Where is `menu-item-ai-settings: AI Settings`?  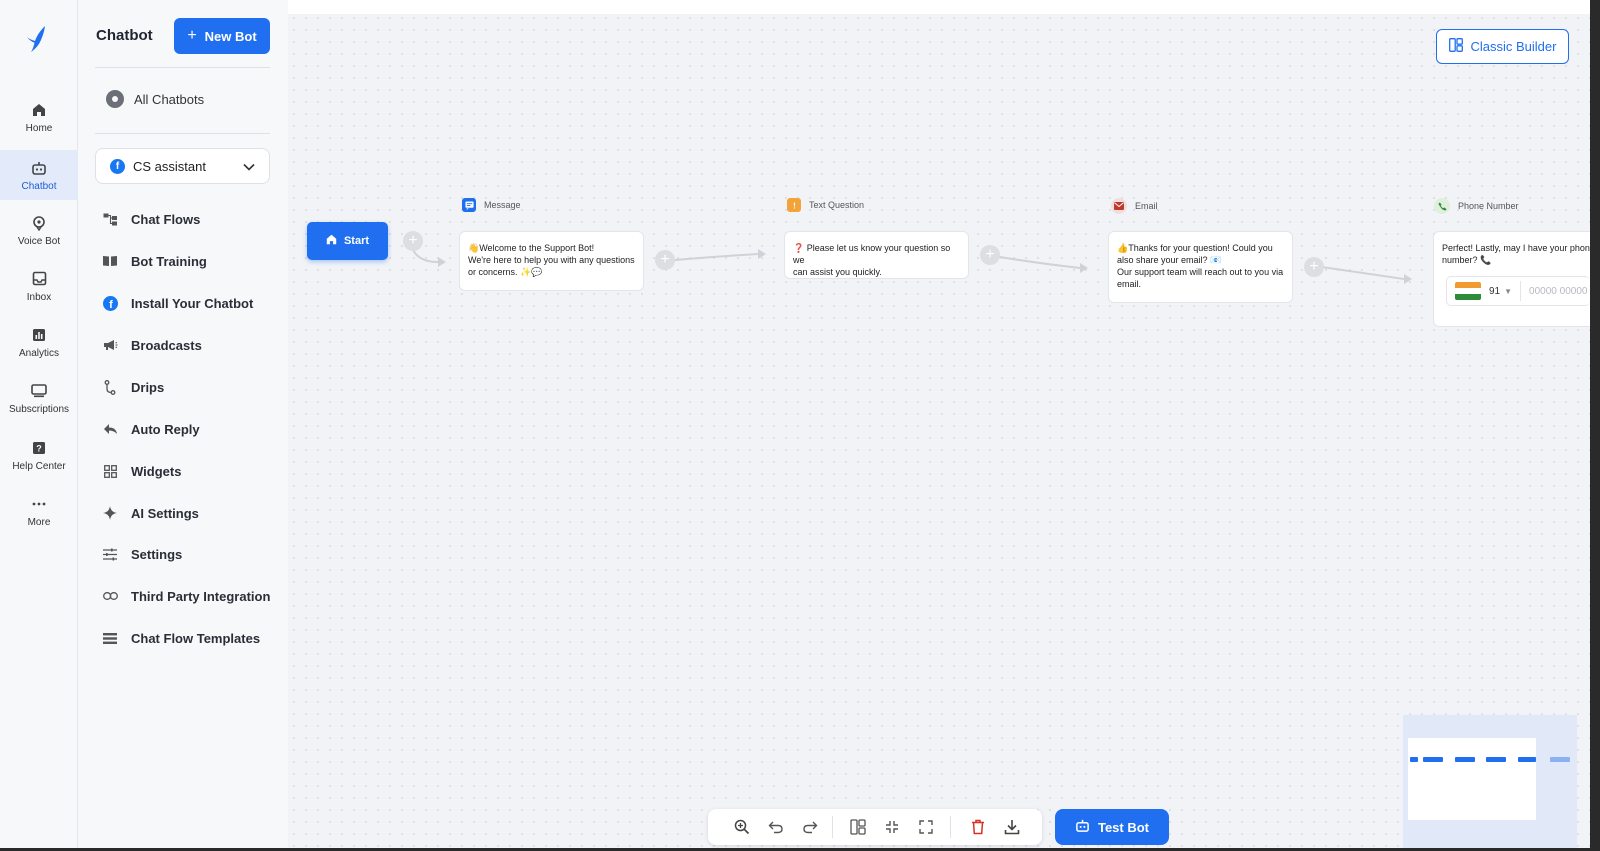
menu-item-ai-settings: AI Settings is located at coordinates (150, 513).